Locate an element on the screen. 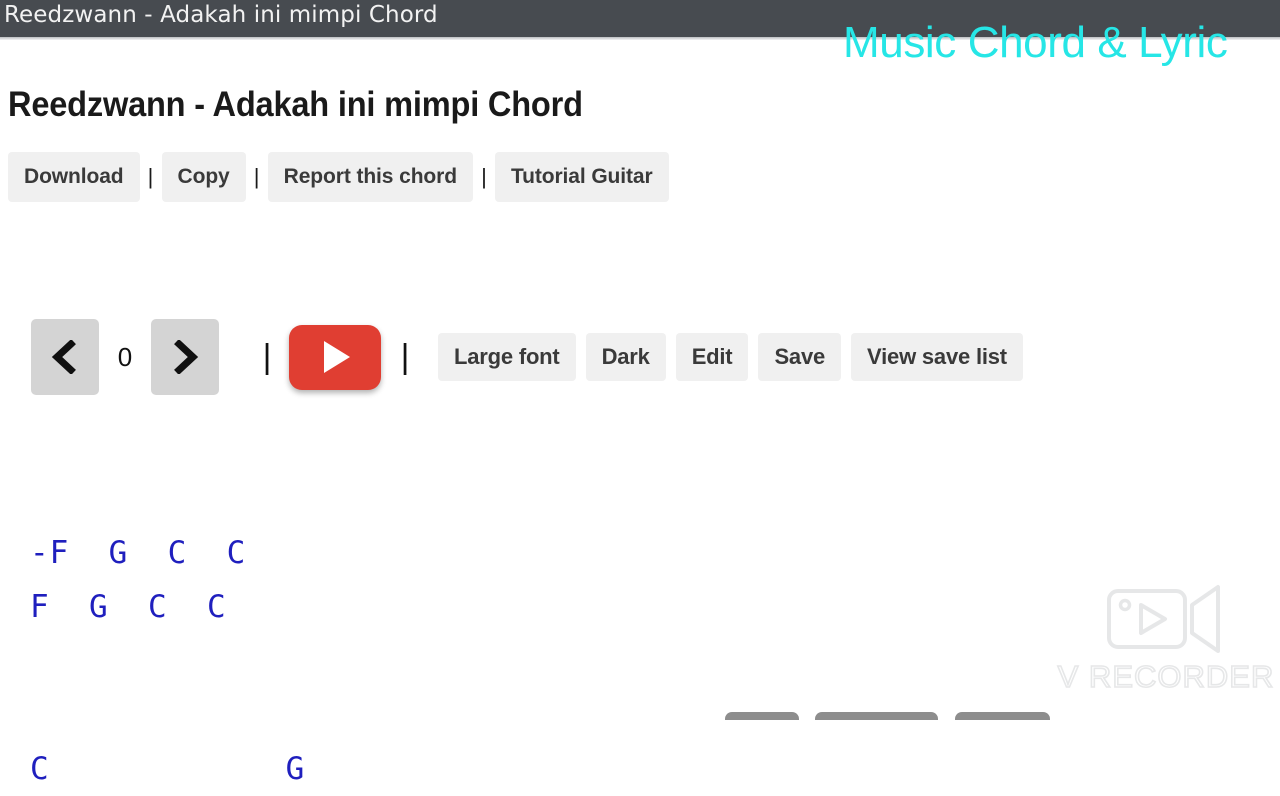  play-icon is located at coordinates (335, 357).